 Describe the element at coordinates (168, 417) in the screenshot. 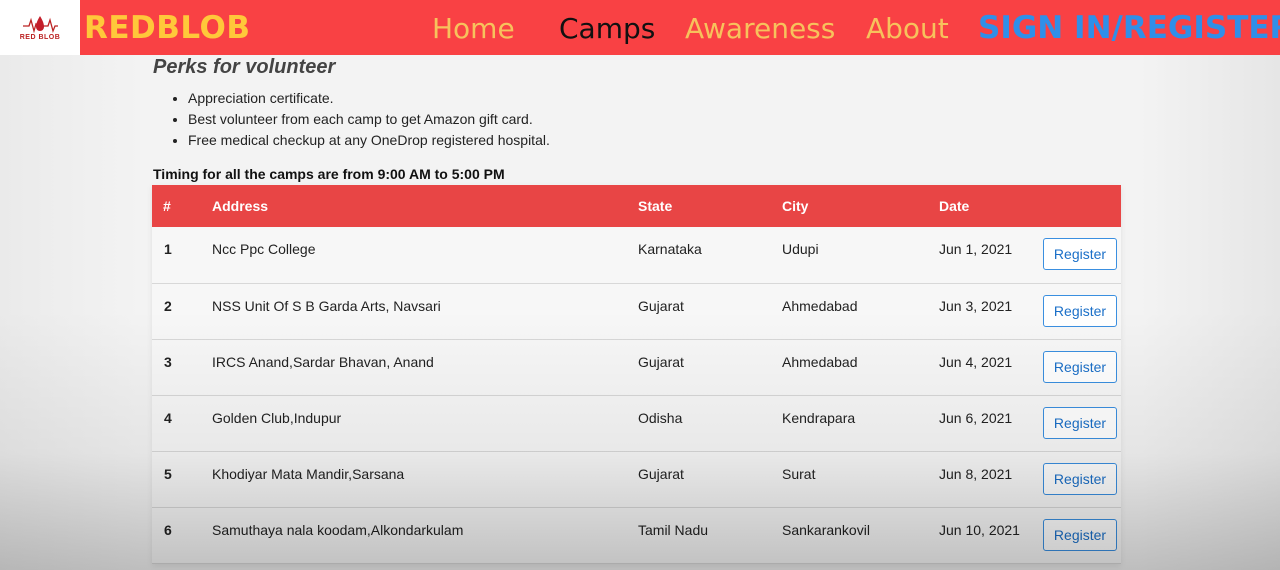

I see `cell-number: 4` at that location.